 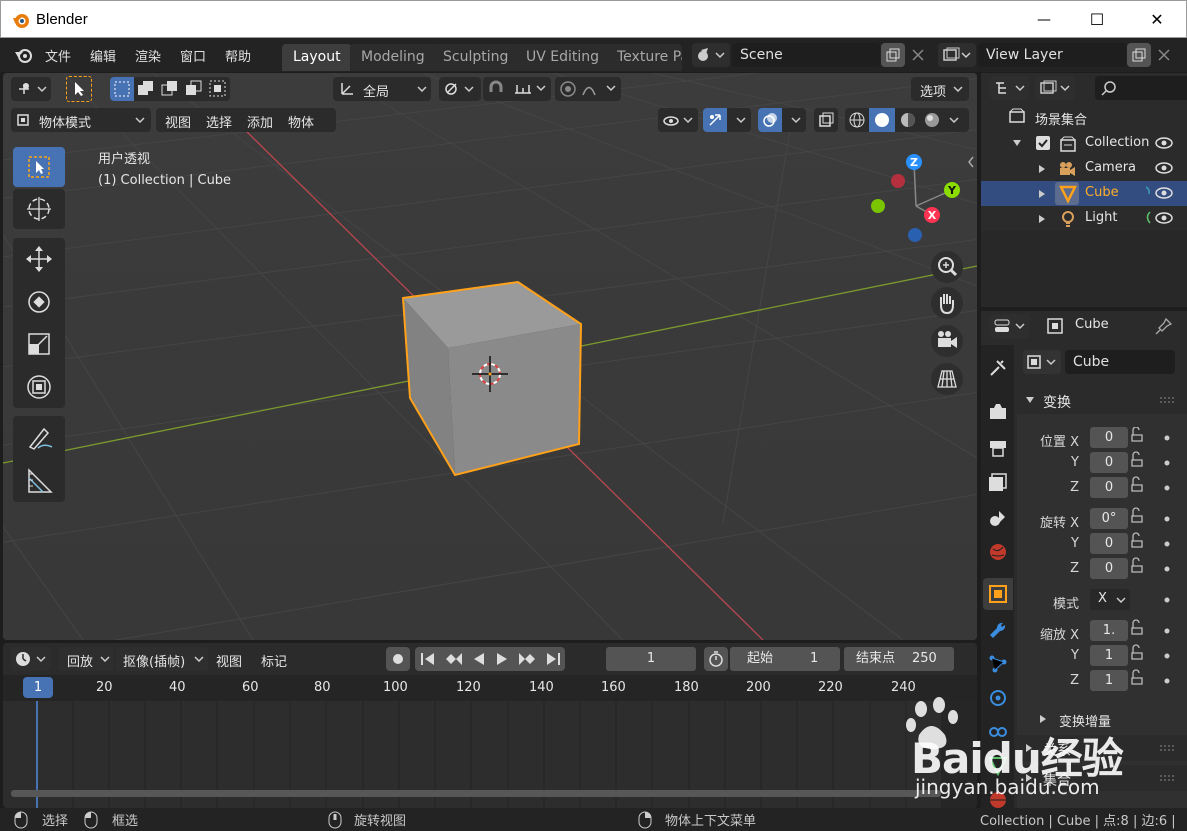 What do you see at coordinates (563, 57) in the screenshot?
I see `tab-uv-editing: UV Editing` at bounding box center [563, 57].